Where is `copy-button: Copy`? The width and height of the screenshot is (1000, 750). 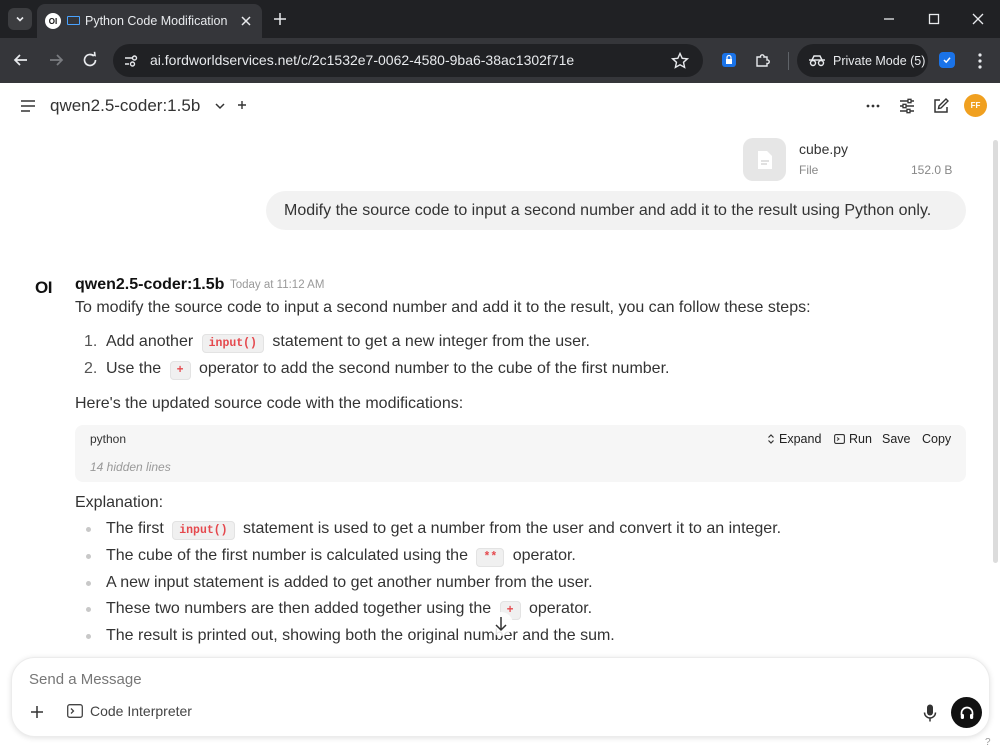 copy-button: Copy is located at coordinates (936, 439).